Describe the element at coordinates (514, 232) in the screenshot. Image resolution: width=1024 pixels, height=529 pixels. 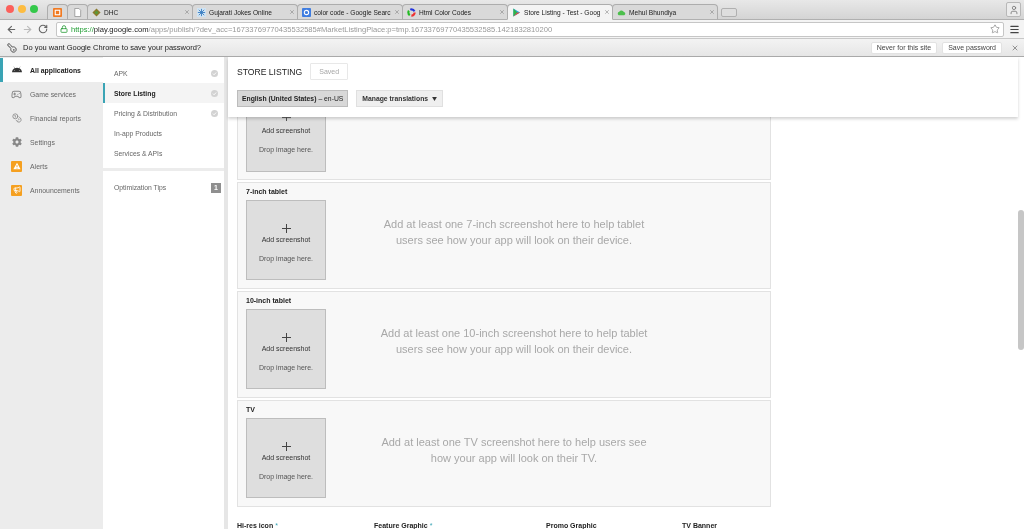
I see `empty-state-message: Add at least one 7-inch screenshot here to help tablet users see how your app will look on their device.` at that location.